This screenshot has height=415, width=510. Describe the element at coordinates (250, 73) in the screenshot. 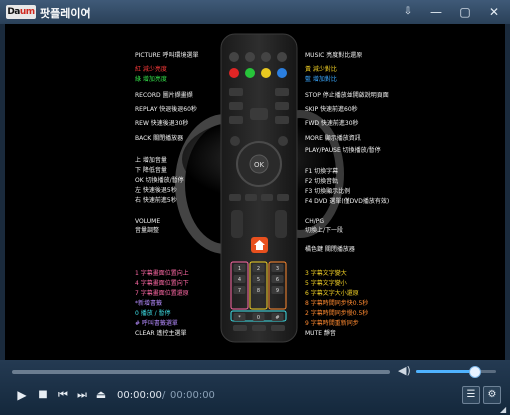

I see `green-key` at that location.